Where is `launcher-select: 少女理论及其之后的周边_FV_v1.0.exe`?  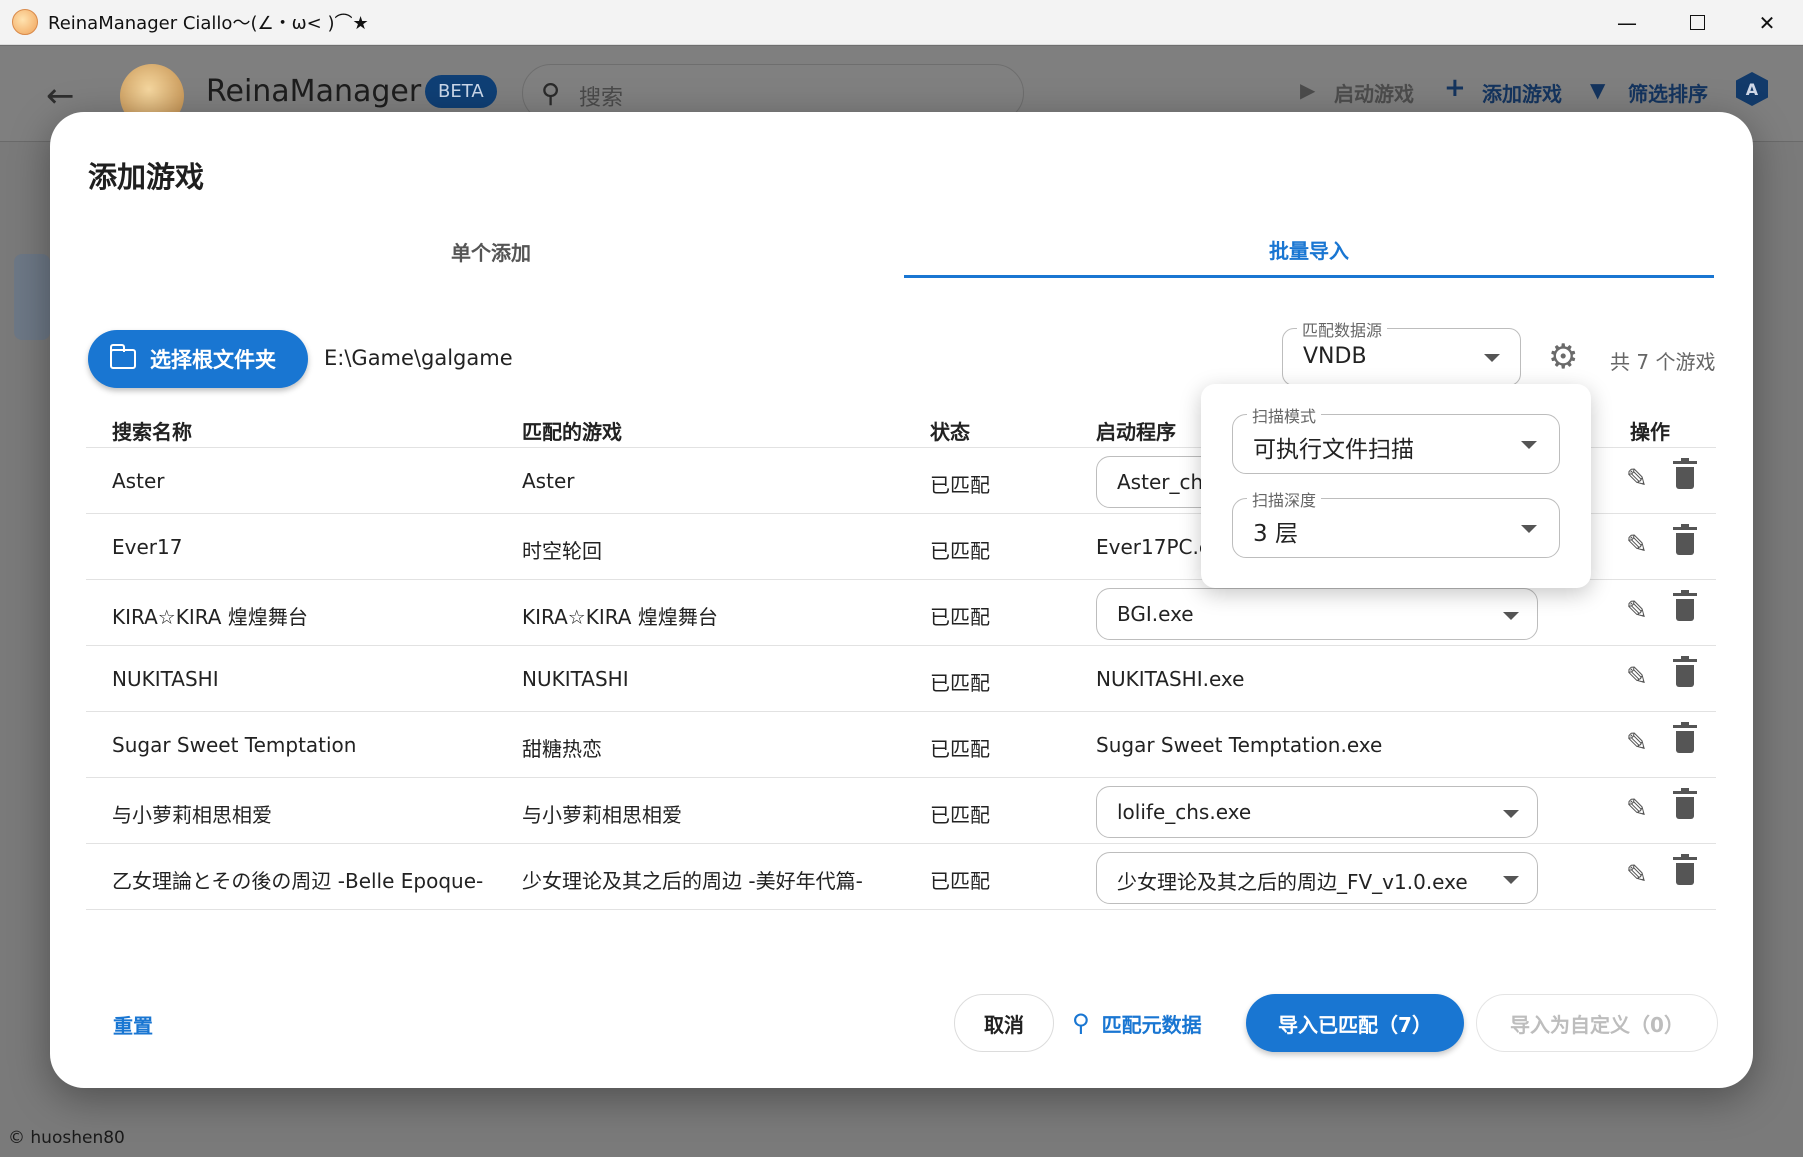 launcher-select: 少女理论及其之后的周边_FV_v1.0.exe is located at coordinates (1317, 878).